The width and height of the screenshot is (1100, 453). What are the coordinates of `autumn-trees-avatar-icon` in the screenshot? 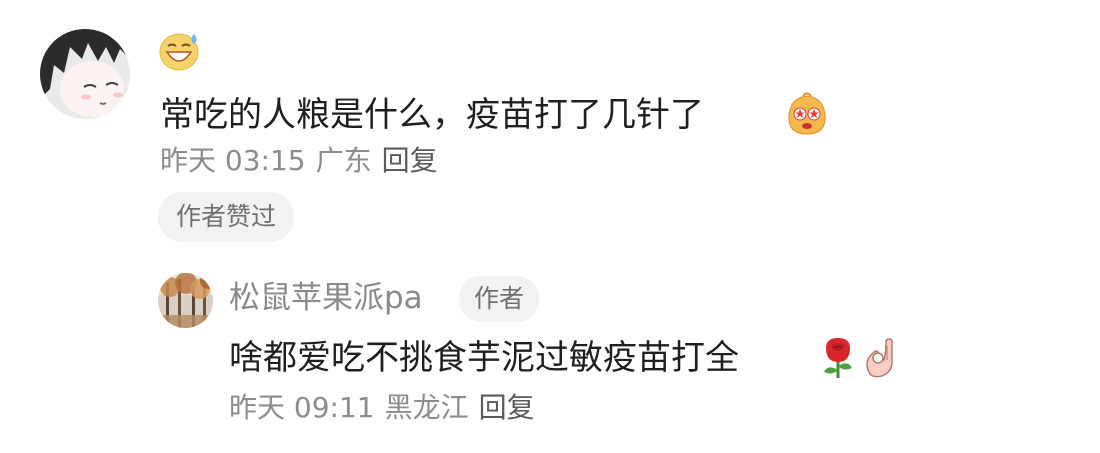 It's located at (185, 300).